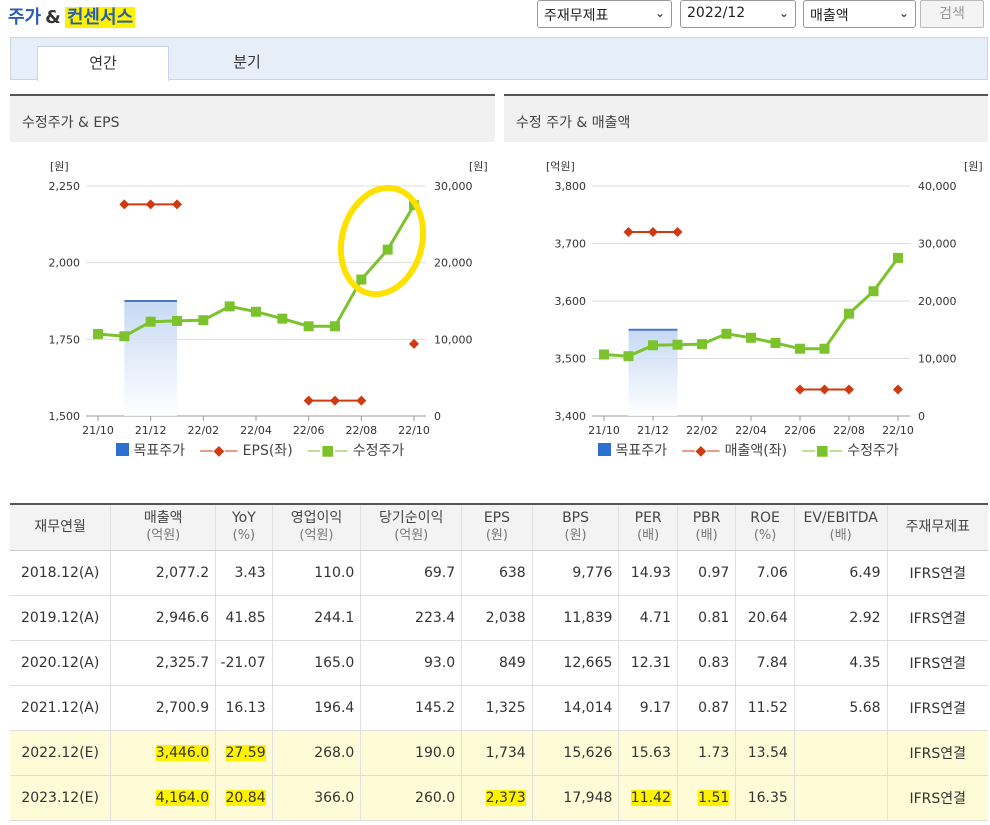 The width and height of the screenshot is (990, 825). I want to click on y-left-tick: 3,700, so click(571, 244).